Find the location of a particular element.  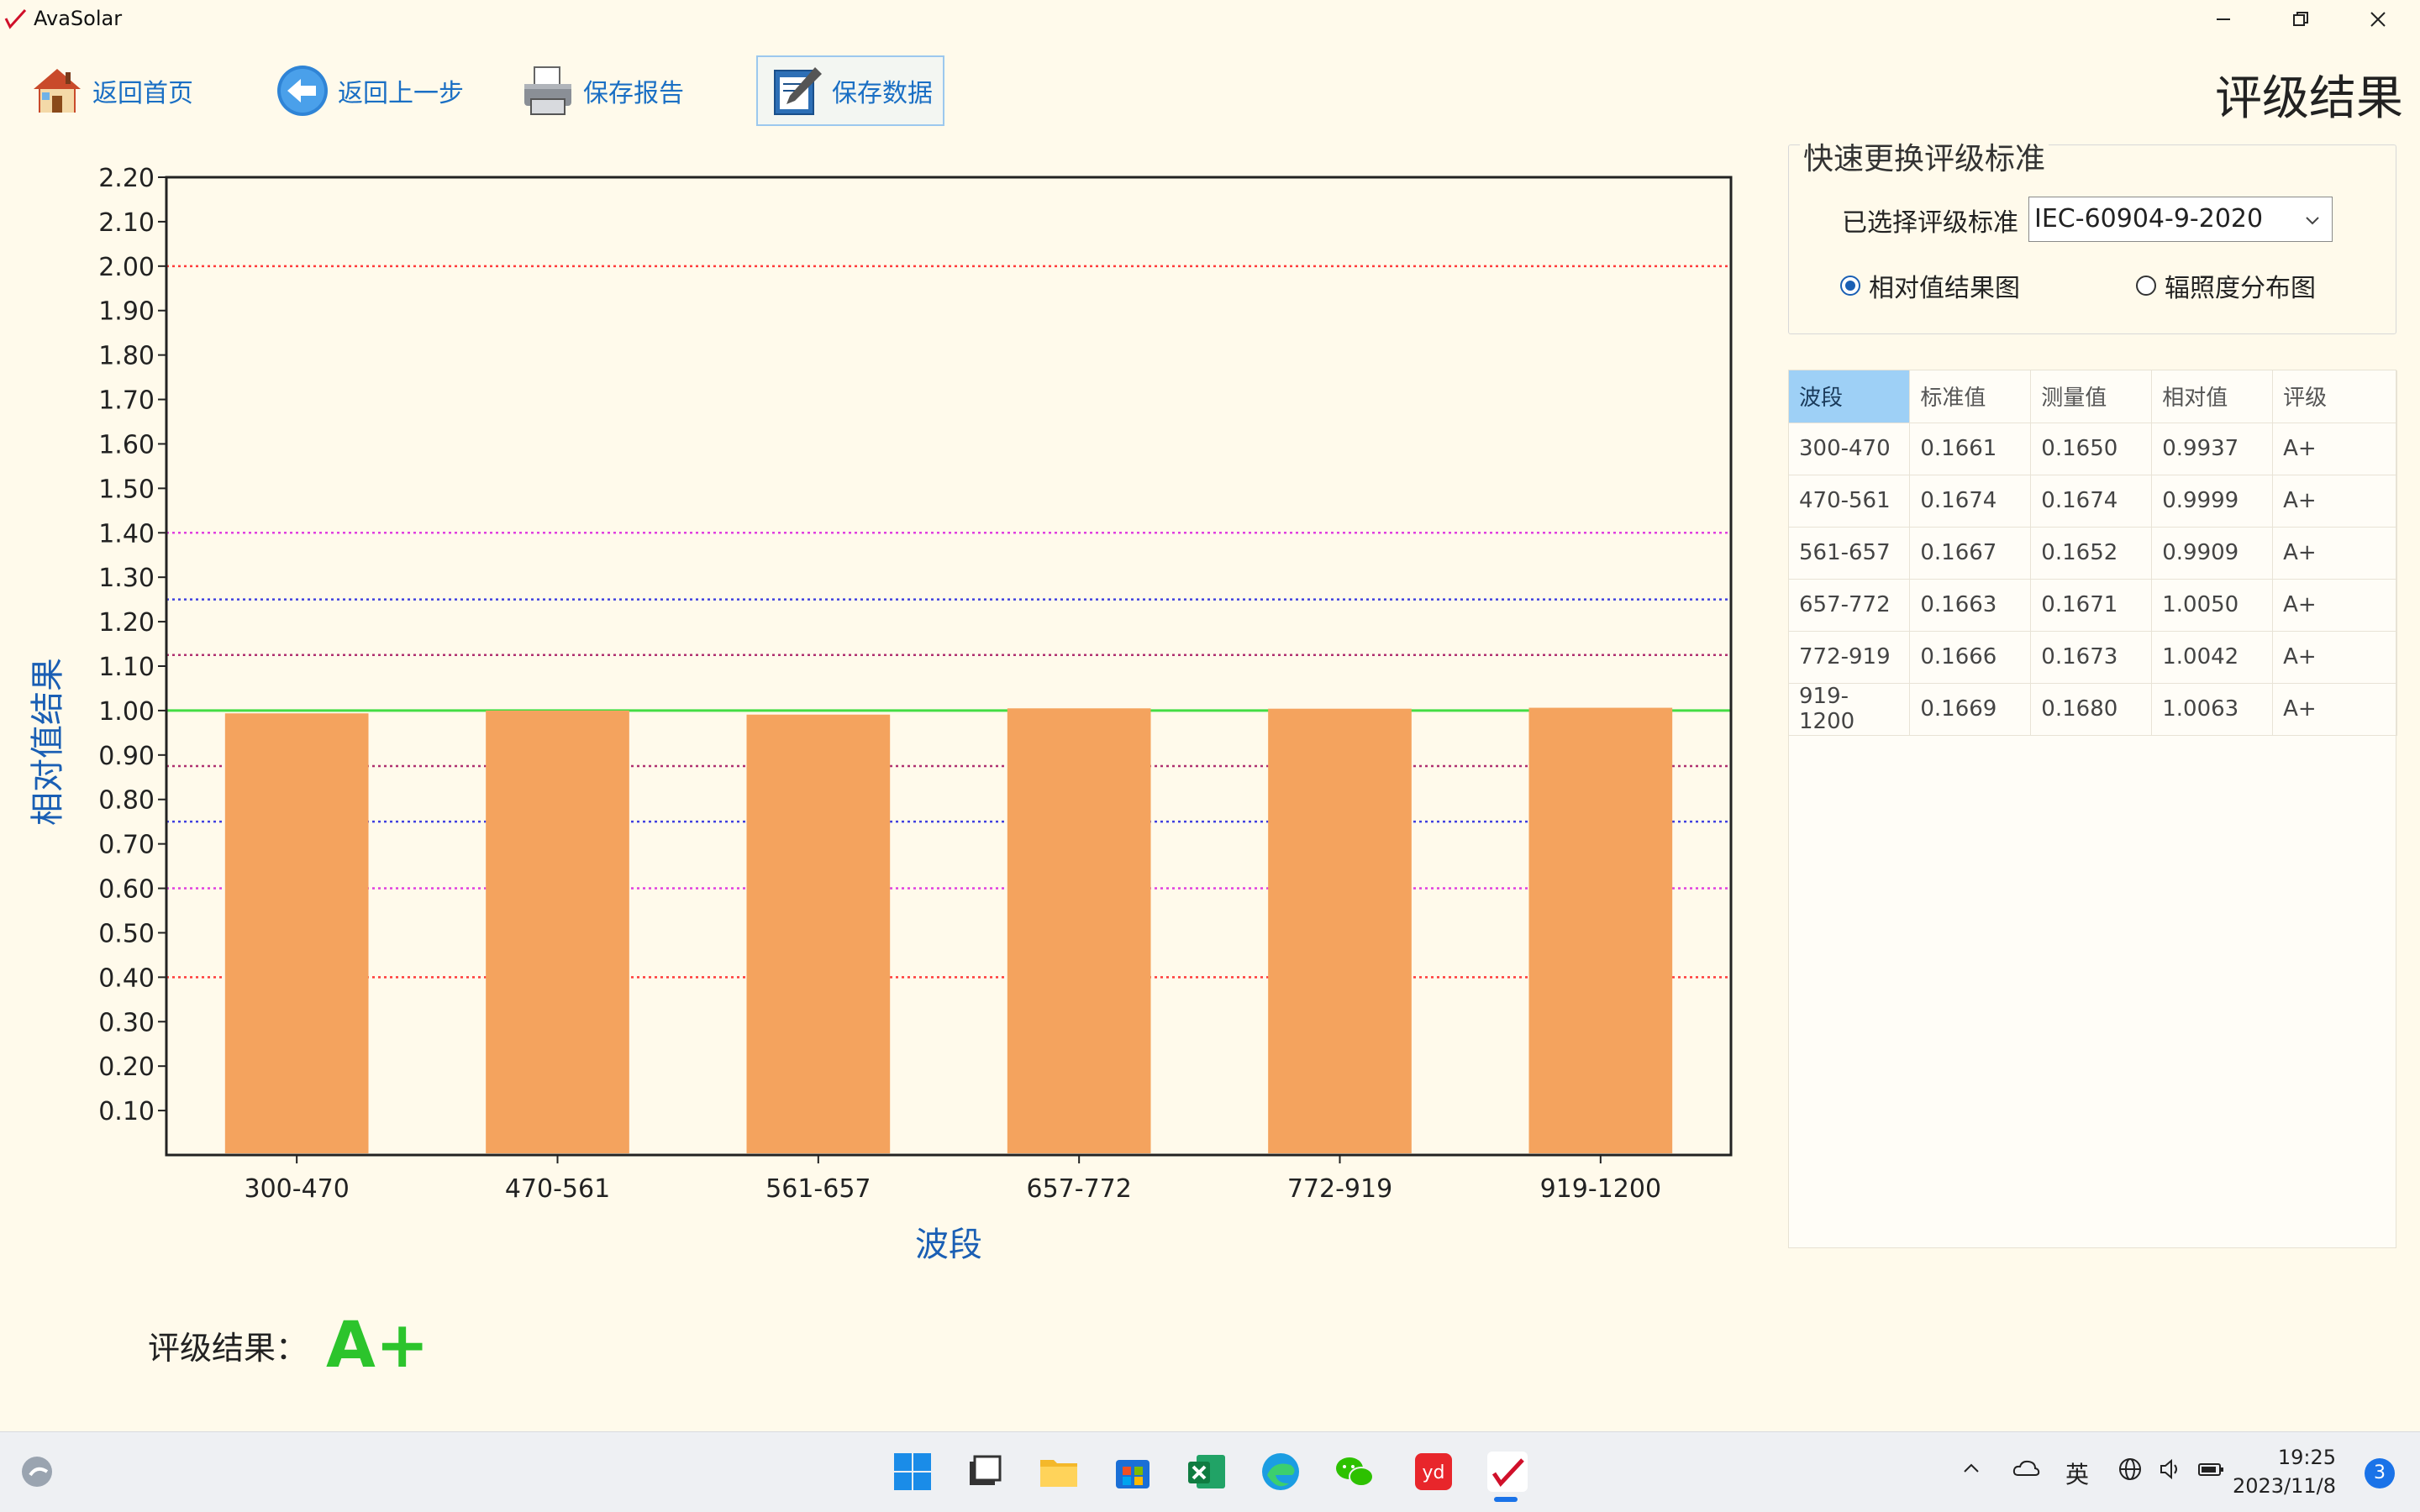

header-grade: 评级 is located at coordinates (2334, 396).